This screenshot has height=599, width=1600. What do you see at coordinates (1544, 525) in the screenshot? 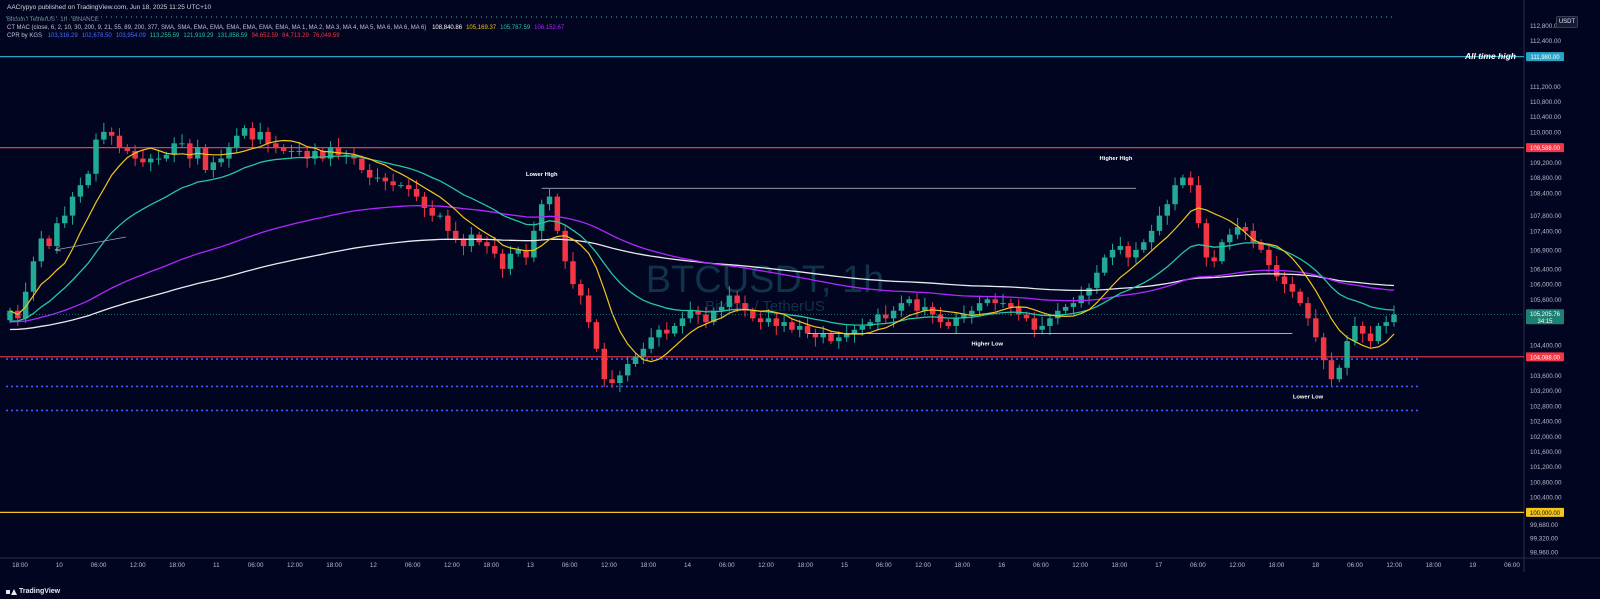
I see `y-tick-26: 99,680.00` at bounding box center [1544, 525].